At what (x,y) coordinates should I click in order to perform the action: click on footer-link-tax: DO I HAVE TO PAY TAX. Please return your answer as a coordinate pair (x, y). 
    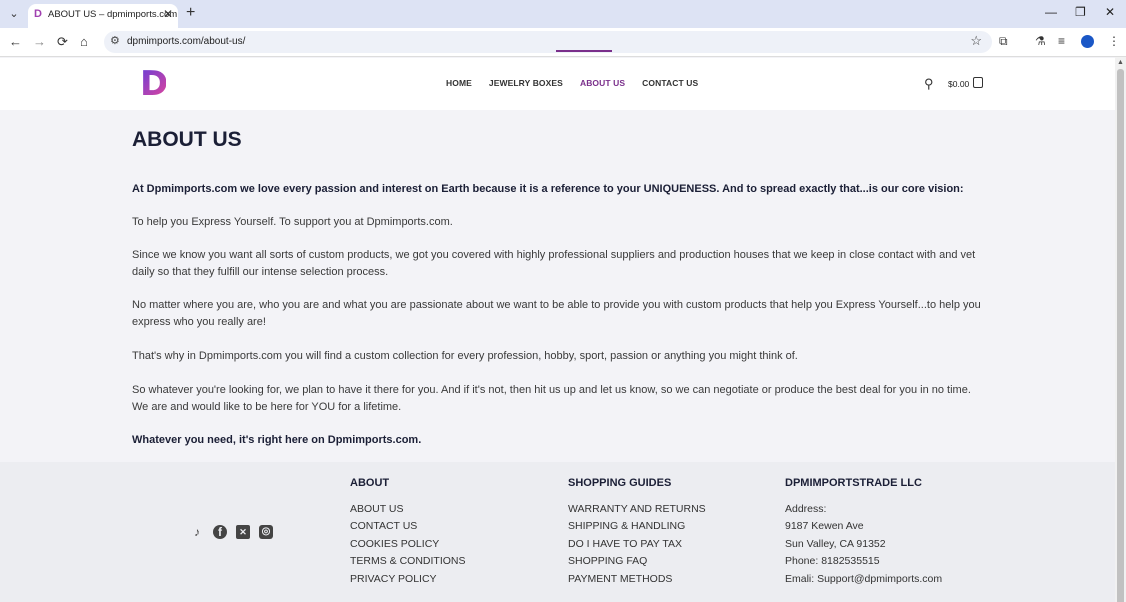
    Looking at the image, I should click on (637, 544).